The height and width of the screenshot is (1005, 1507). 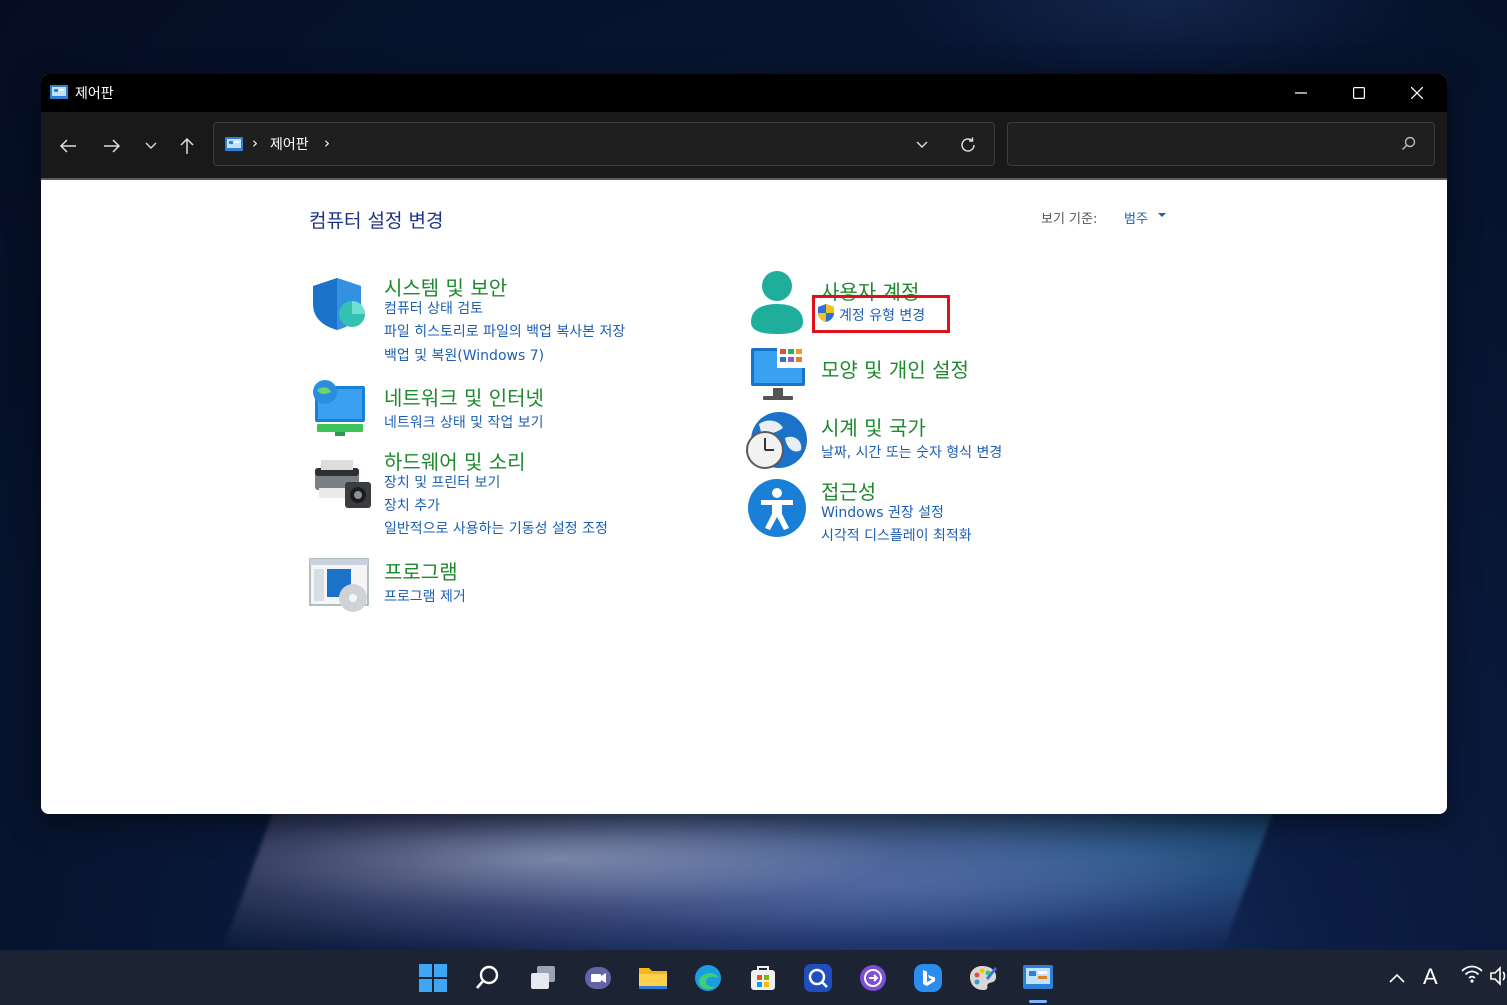 I want to click on wifi-icon, so click(x=1472, y=974).